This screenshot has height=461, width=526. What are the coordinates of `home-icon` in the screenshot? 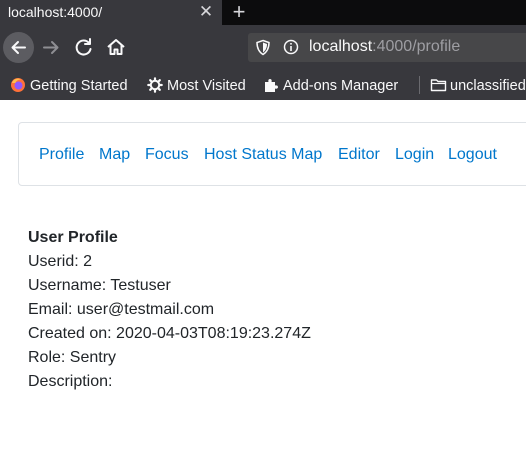 It's located at (116, 47).